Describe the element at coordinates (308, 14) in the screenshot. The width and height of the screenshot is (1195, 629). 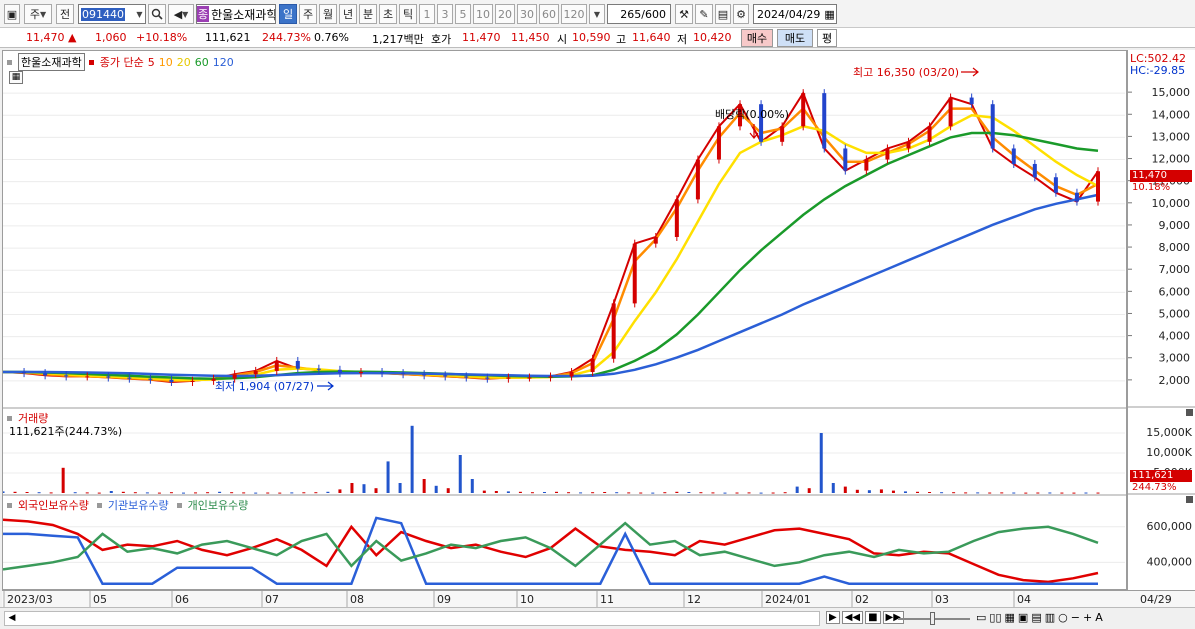
I see `period-week: 주` at that location.